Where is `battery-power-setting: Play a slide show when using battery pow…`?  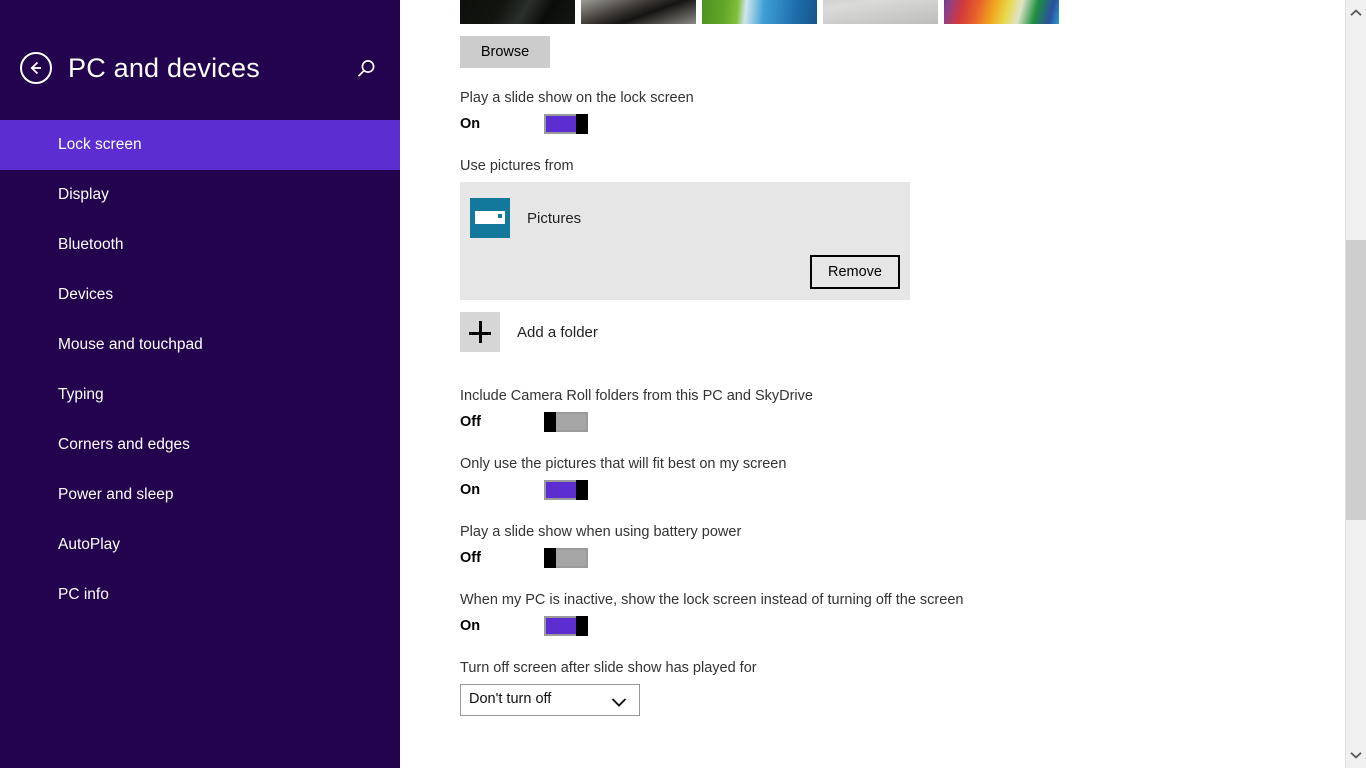 battery-power-setting: Play a slide show when using battery pow… is located at coordinates (910, 547).